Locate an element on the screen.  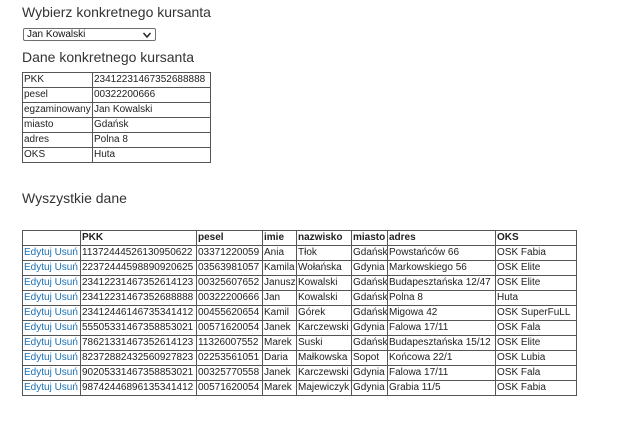
cell-adres: Budapesztańska 12/47 is located at coordinates (441, 283).